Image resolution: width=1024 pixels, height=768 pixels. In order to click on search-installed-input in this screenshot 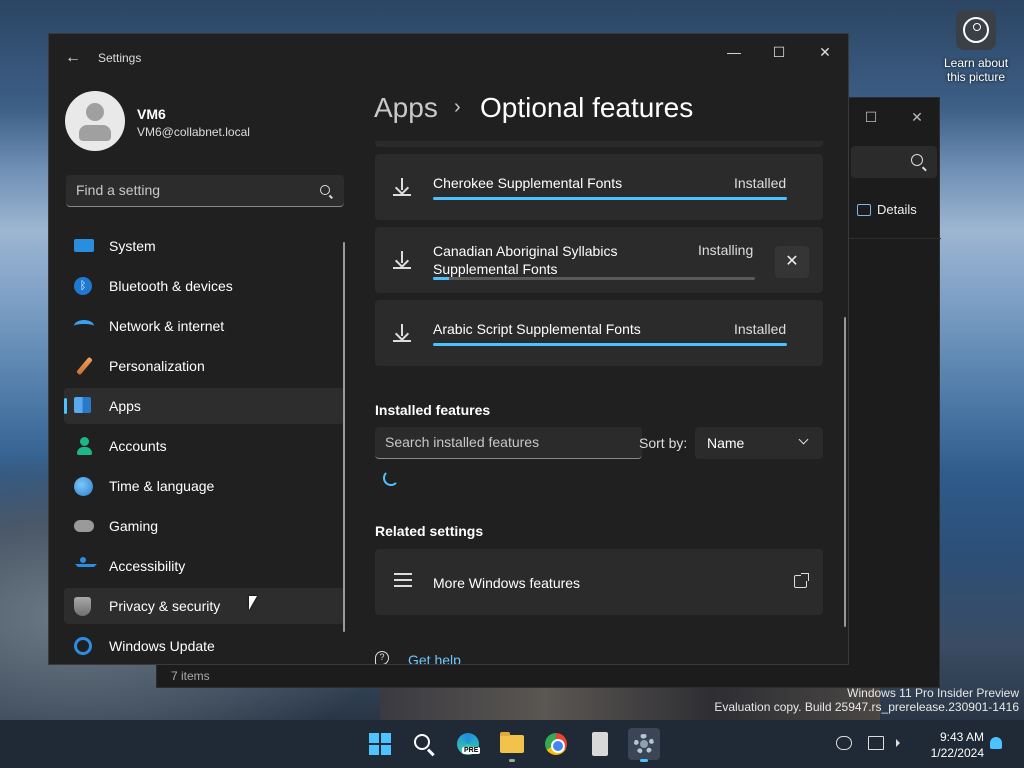, I will do `click(508, 442)`.